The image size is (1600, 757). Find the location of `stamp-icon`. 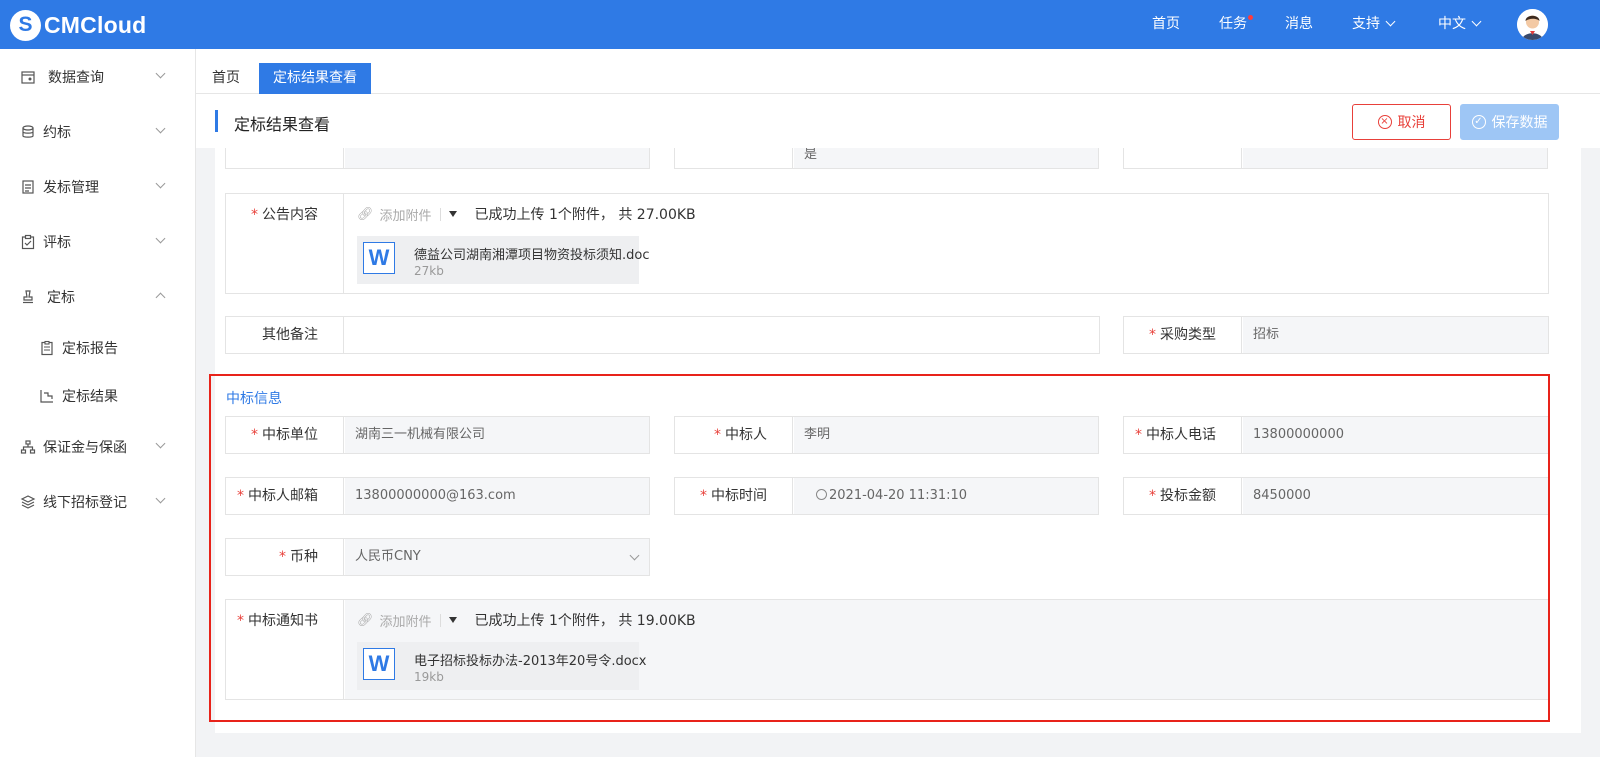

stamp-icon is located at coordinates (28, 297).